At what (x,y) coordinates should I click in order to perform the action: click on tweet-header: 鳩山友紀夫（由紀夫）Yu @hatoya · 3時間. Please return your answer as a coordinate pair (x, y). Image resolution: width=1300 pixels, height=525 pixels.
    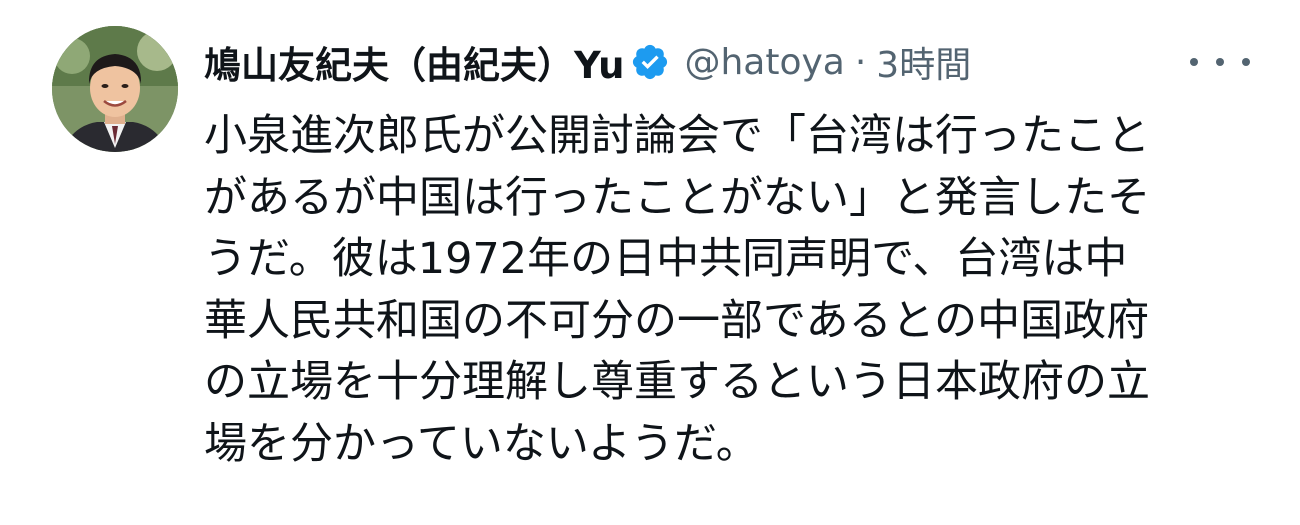
    Looking at the image, I should click on (739, 62).